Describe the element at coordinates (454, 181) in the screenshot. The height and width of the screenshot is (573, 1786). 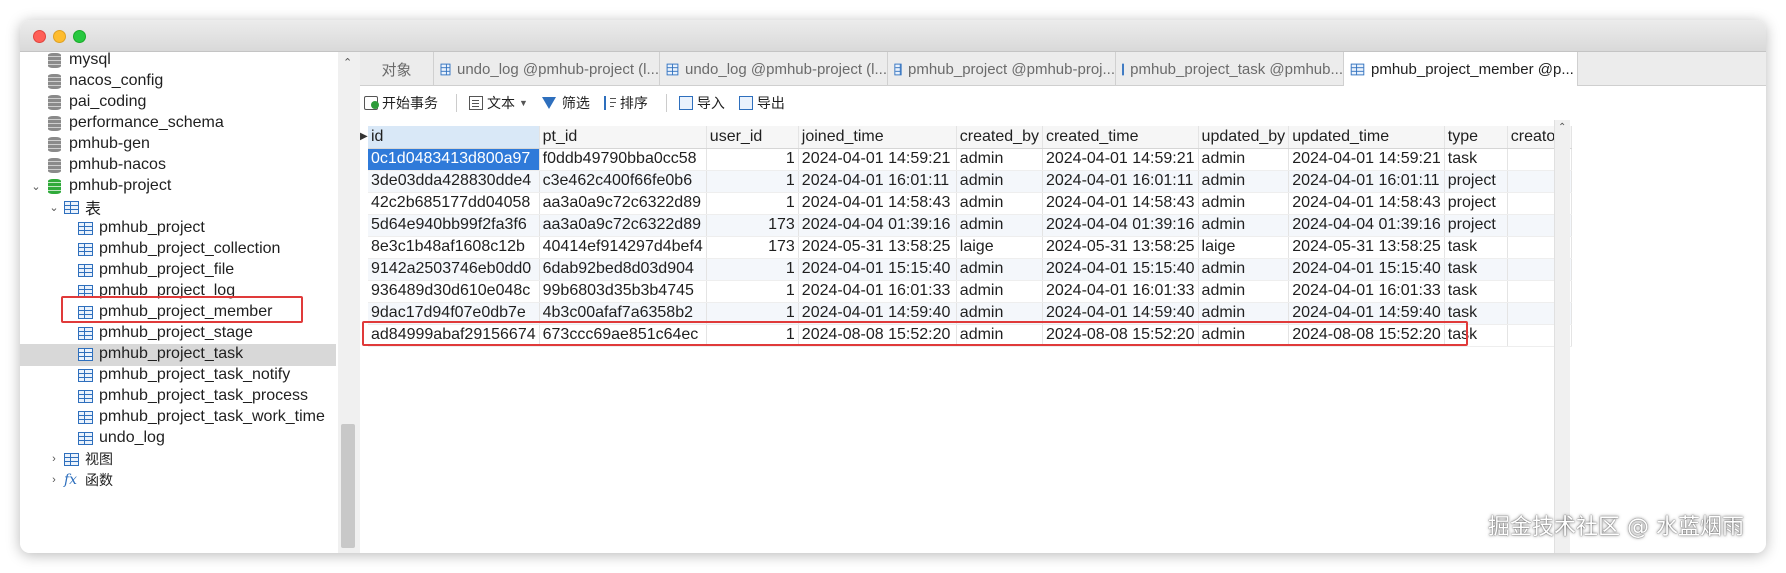
I see `grid-cell: 3de03dda428830dde4` at that location.